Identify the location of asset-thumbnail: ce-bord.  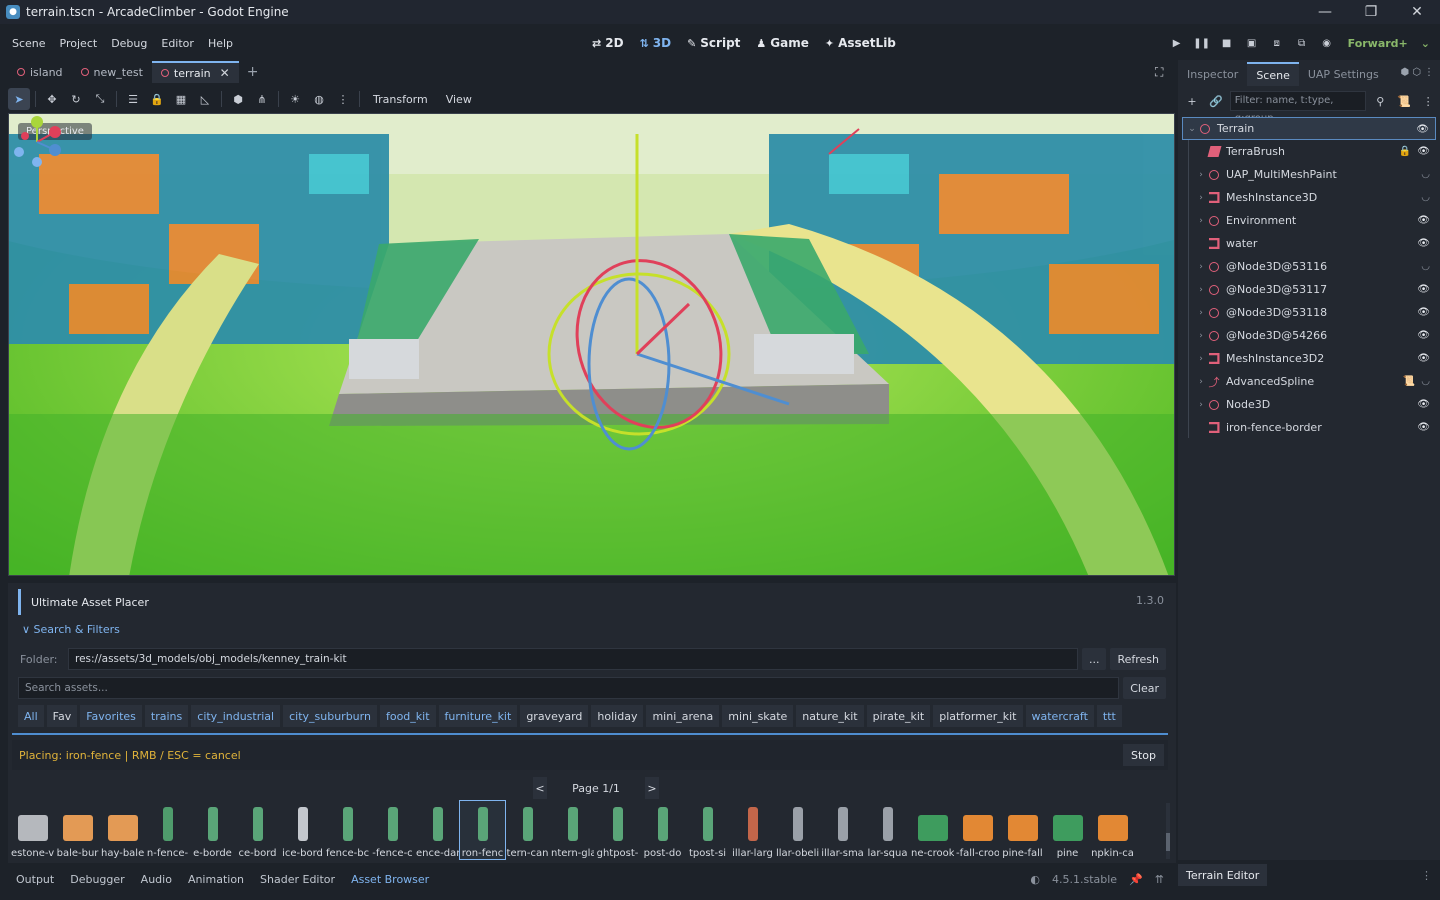
(257, 830).